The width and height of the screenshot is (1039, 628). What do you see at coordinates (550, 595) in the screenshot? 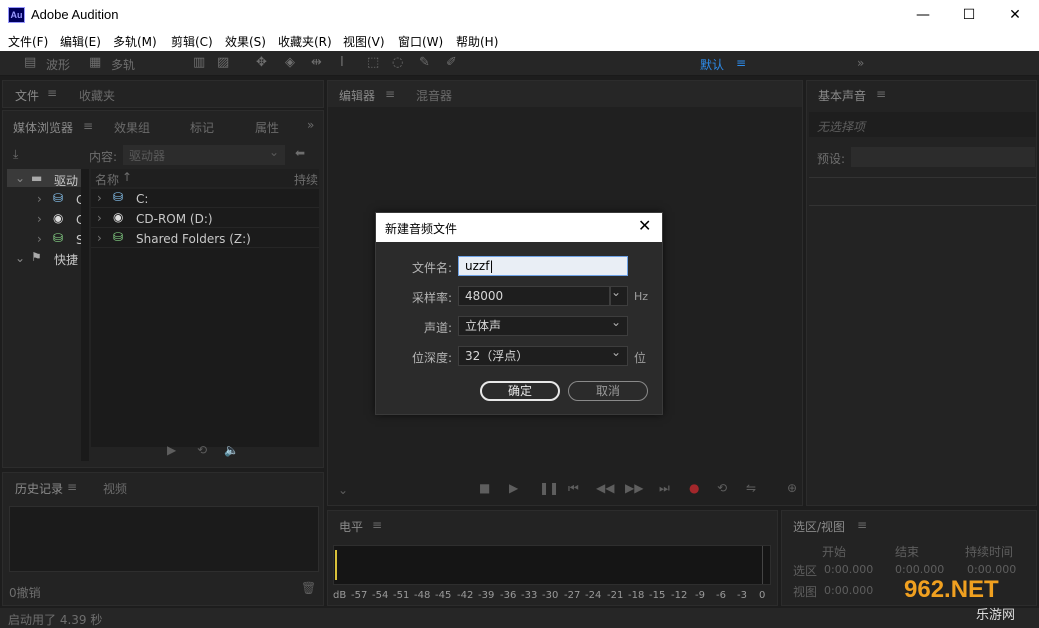
I see `level-scale-label: -30` at bounding box center [550, 595].